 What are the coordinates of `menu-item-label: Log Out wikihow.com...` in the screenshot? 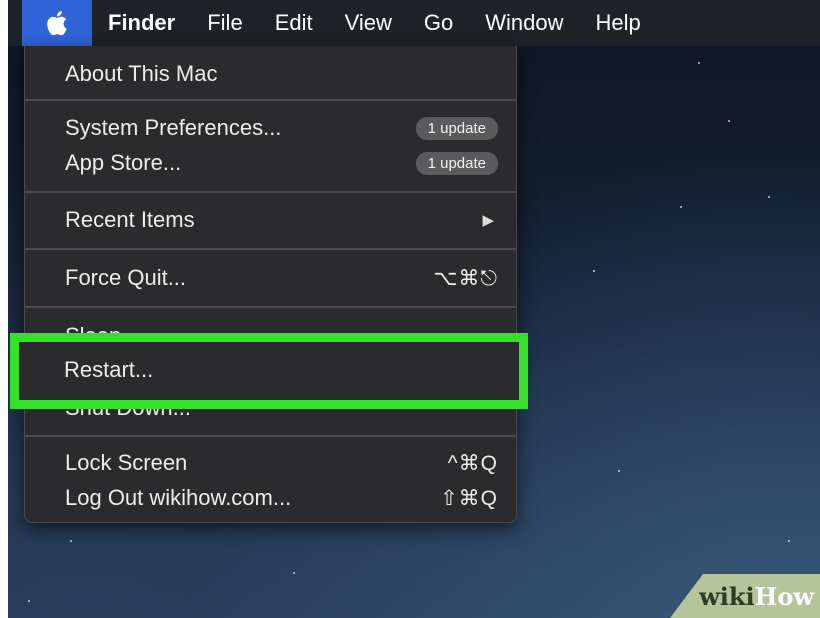 It's located at (178, 497).